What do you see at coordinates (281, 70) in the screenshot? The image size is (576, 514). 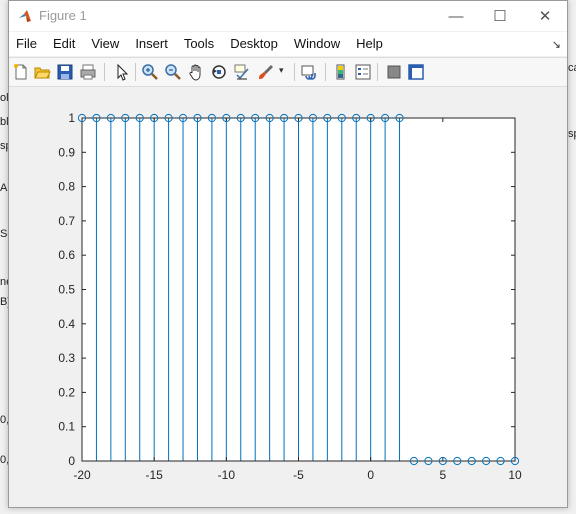 I see `brush-dropdown-icon: ▾` at bounding box center [281, 70].